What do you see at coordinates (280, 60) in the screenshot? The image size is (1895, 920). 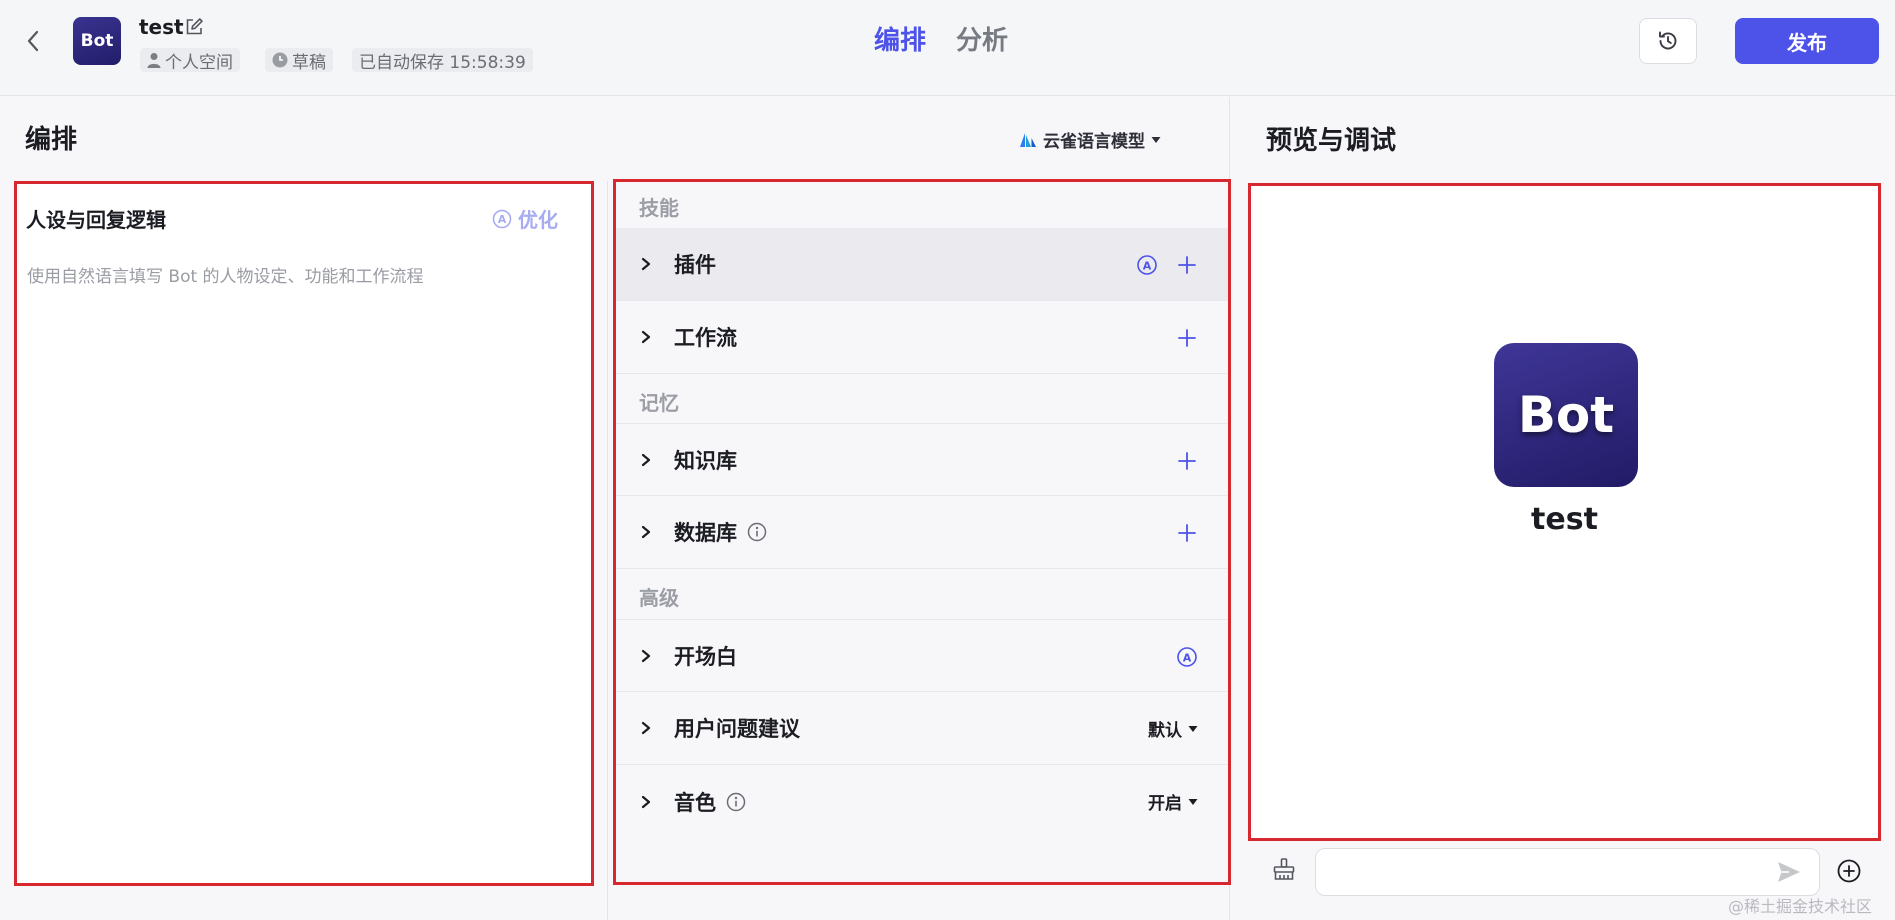 I see `clock-icon` at bounding box center [280, 60].